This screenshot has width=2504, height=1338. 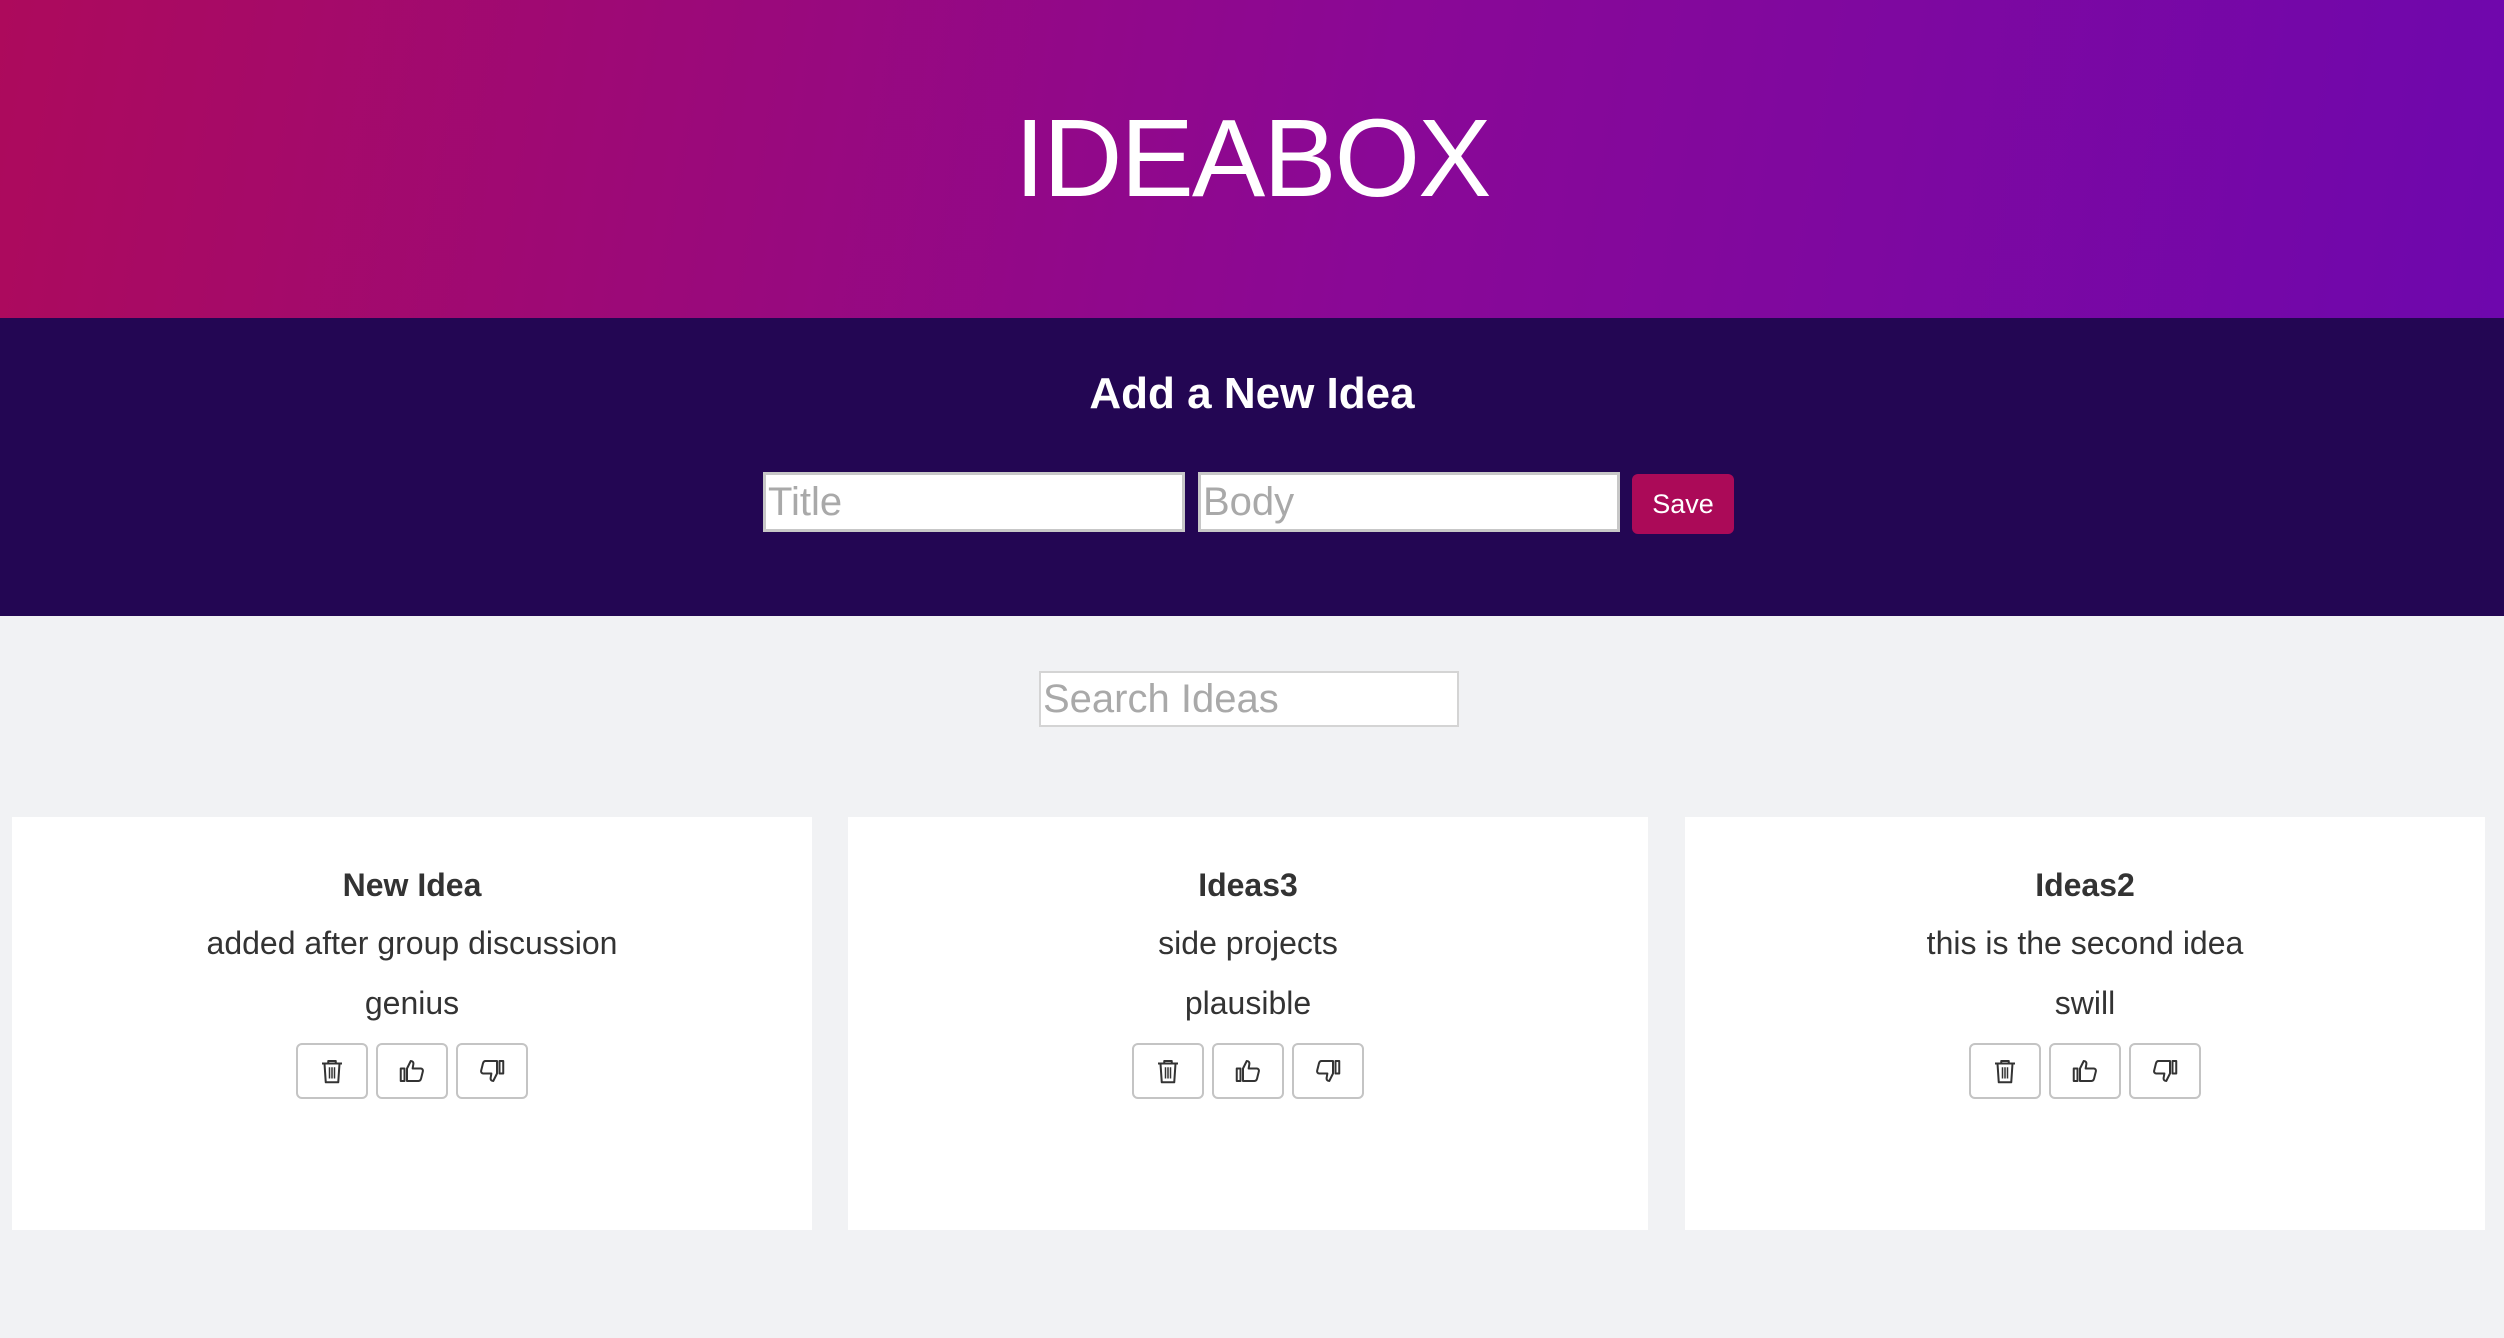 I want to click on idea-title: New Idea, so click(x=412, y=885).